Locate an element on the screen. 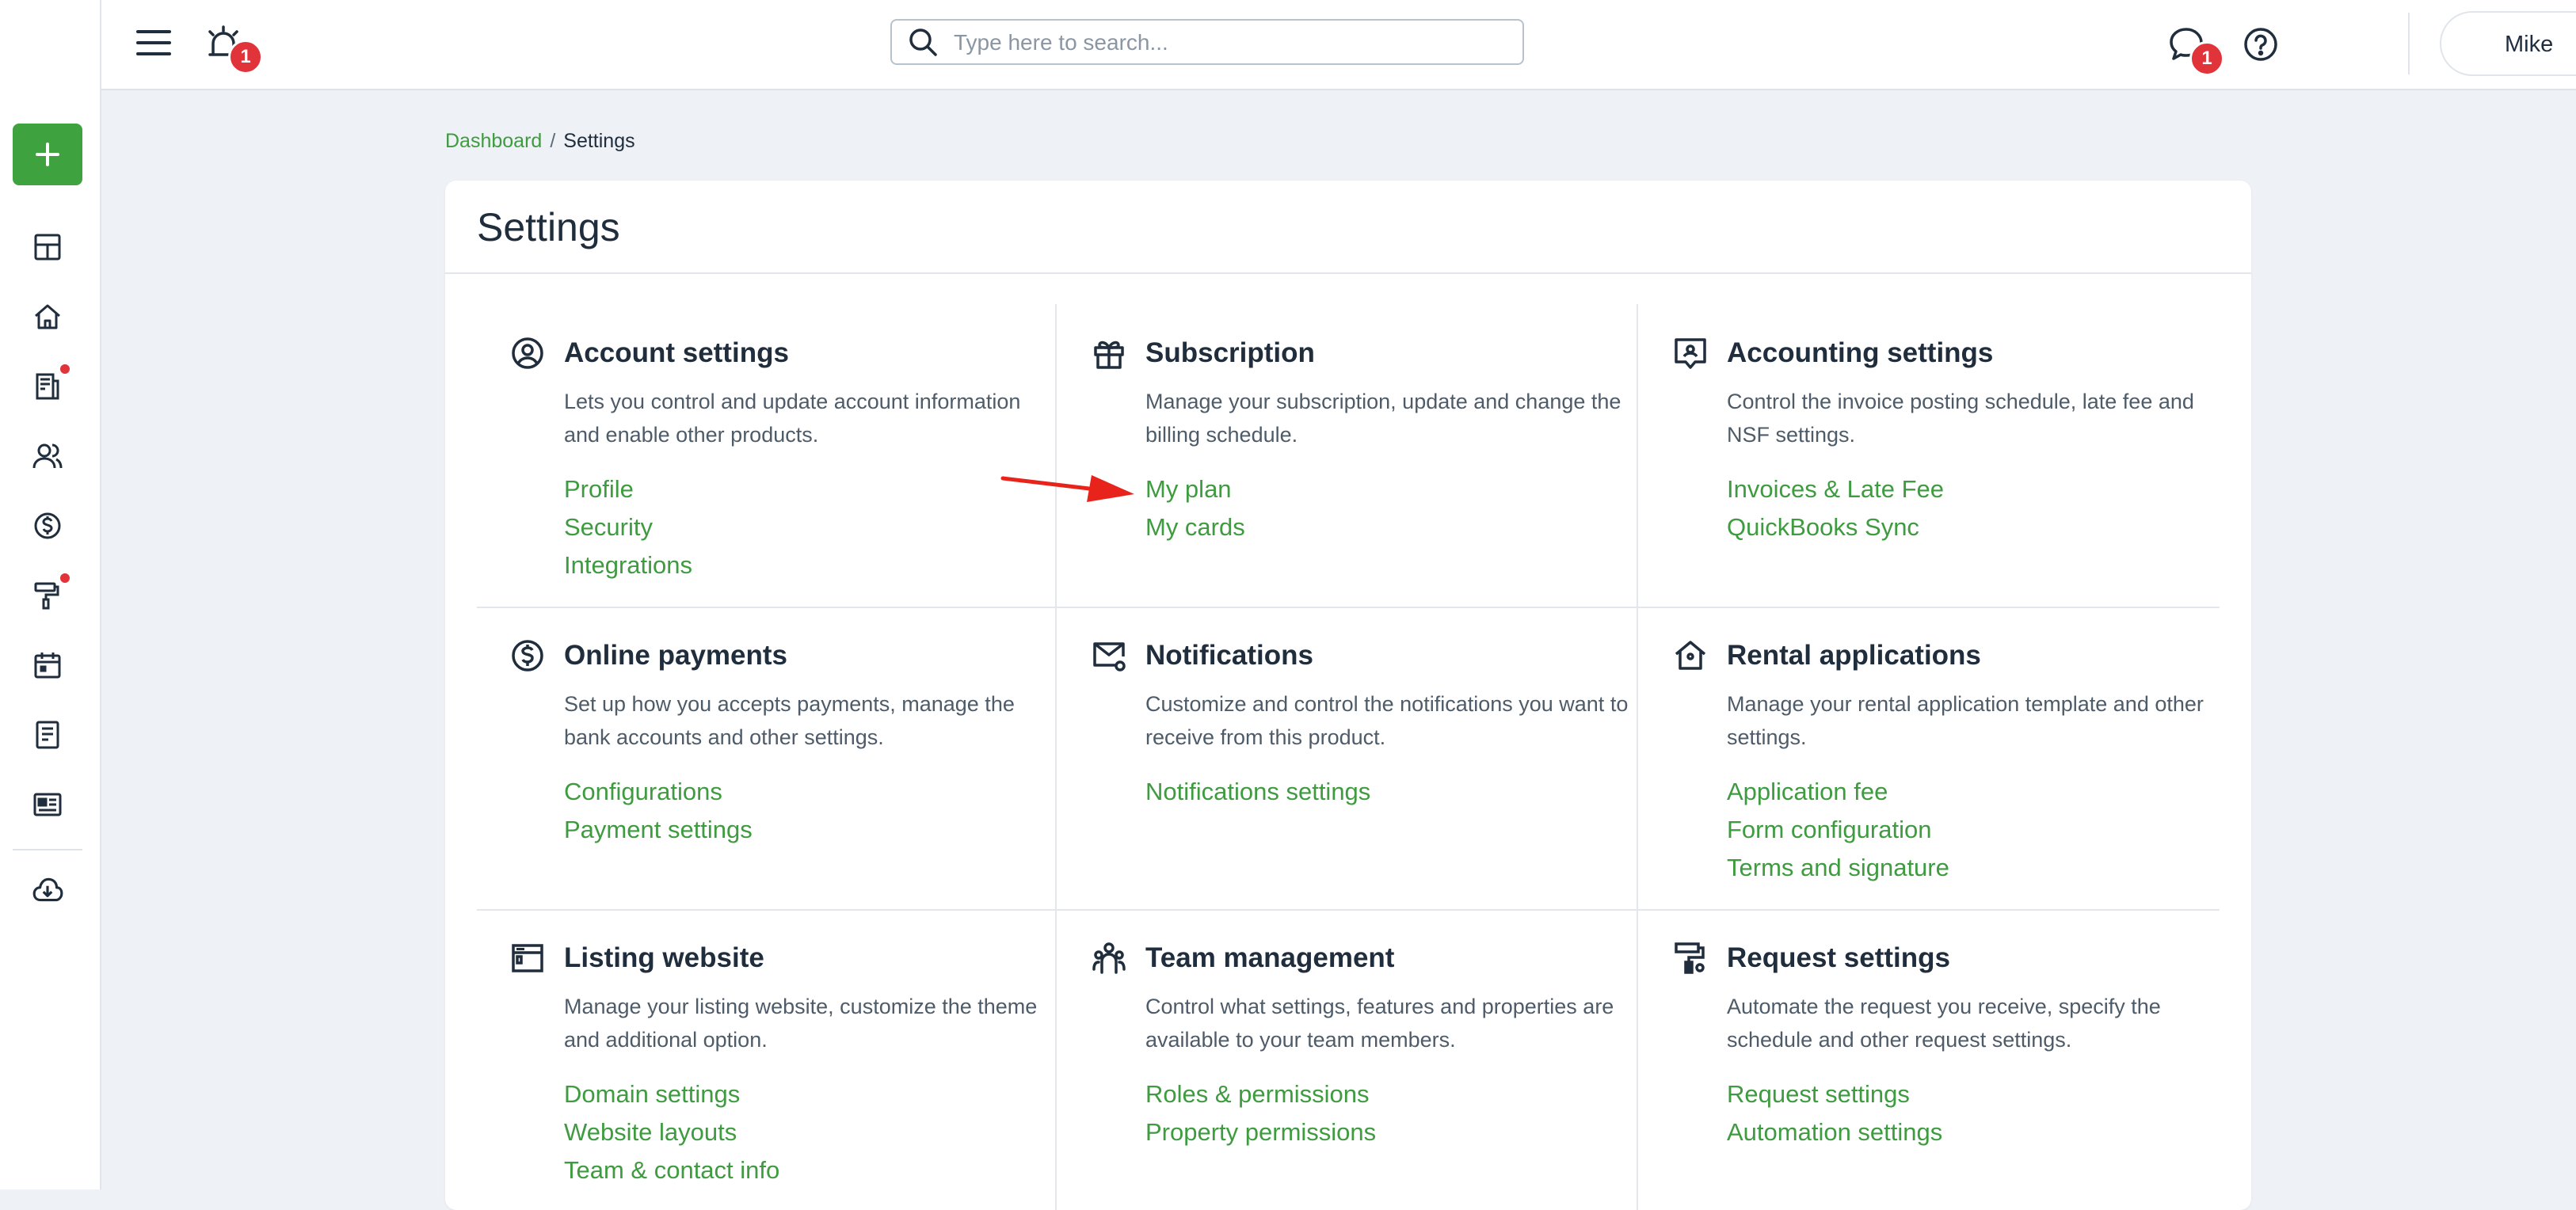 This screenshot has width=2576, height=1210. dollar-circle-icon is located at coordinates (527, 656).